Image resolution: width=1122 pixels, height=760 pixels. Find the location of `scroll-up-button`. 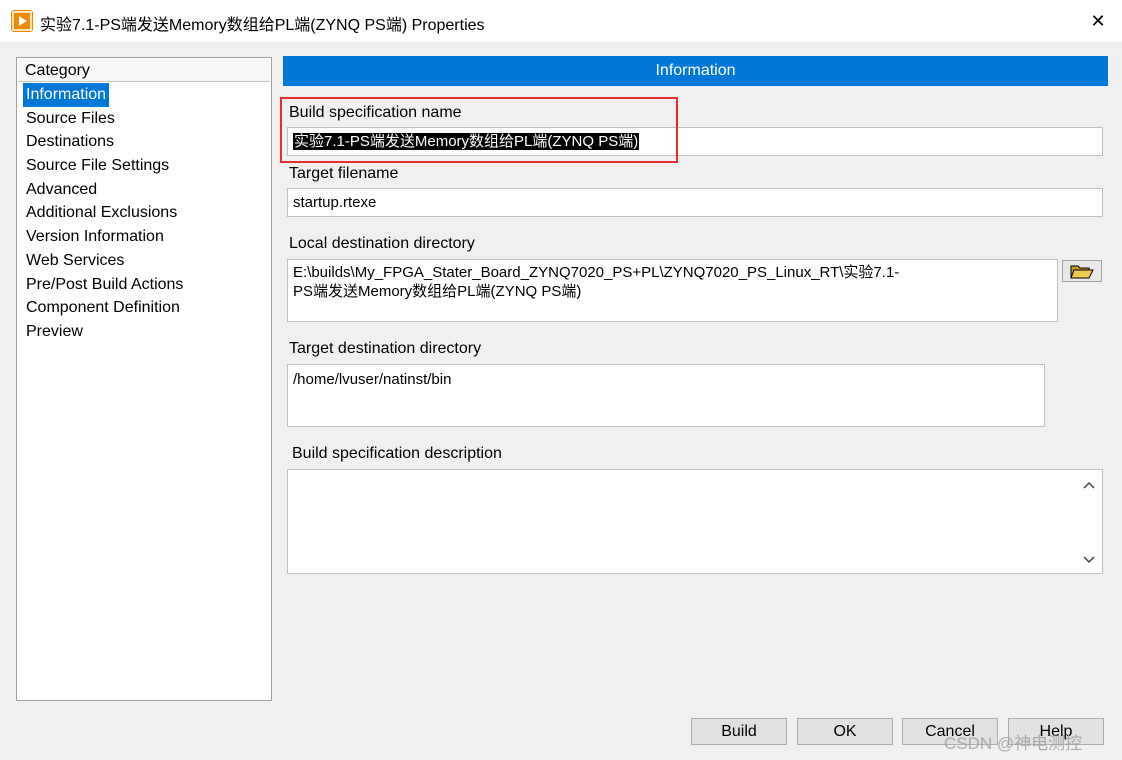

scroll-up-button is located at coordinates (1089, 485).